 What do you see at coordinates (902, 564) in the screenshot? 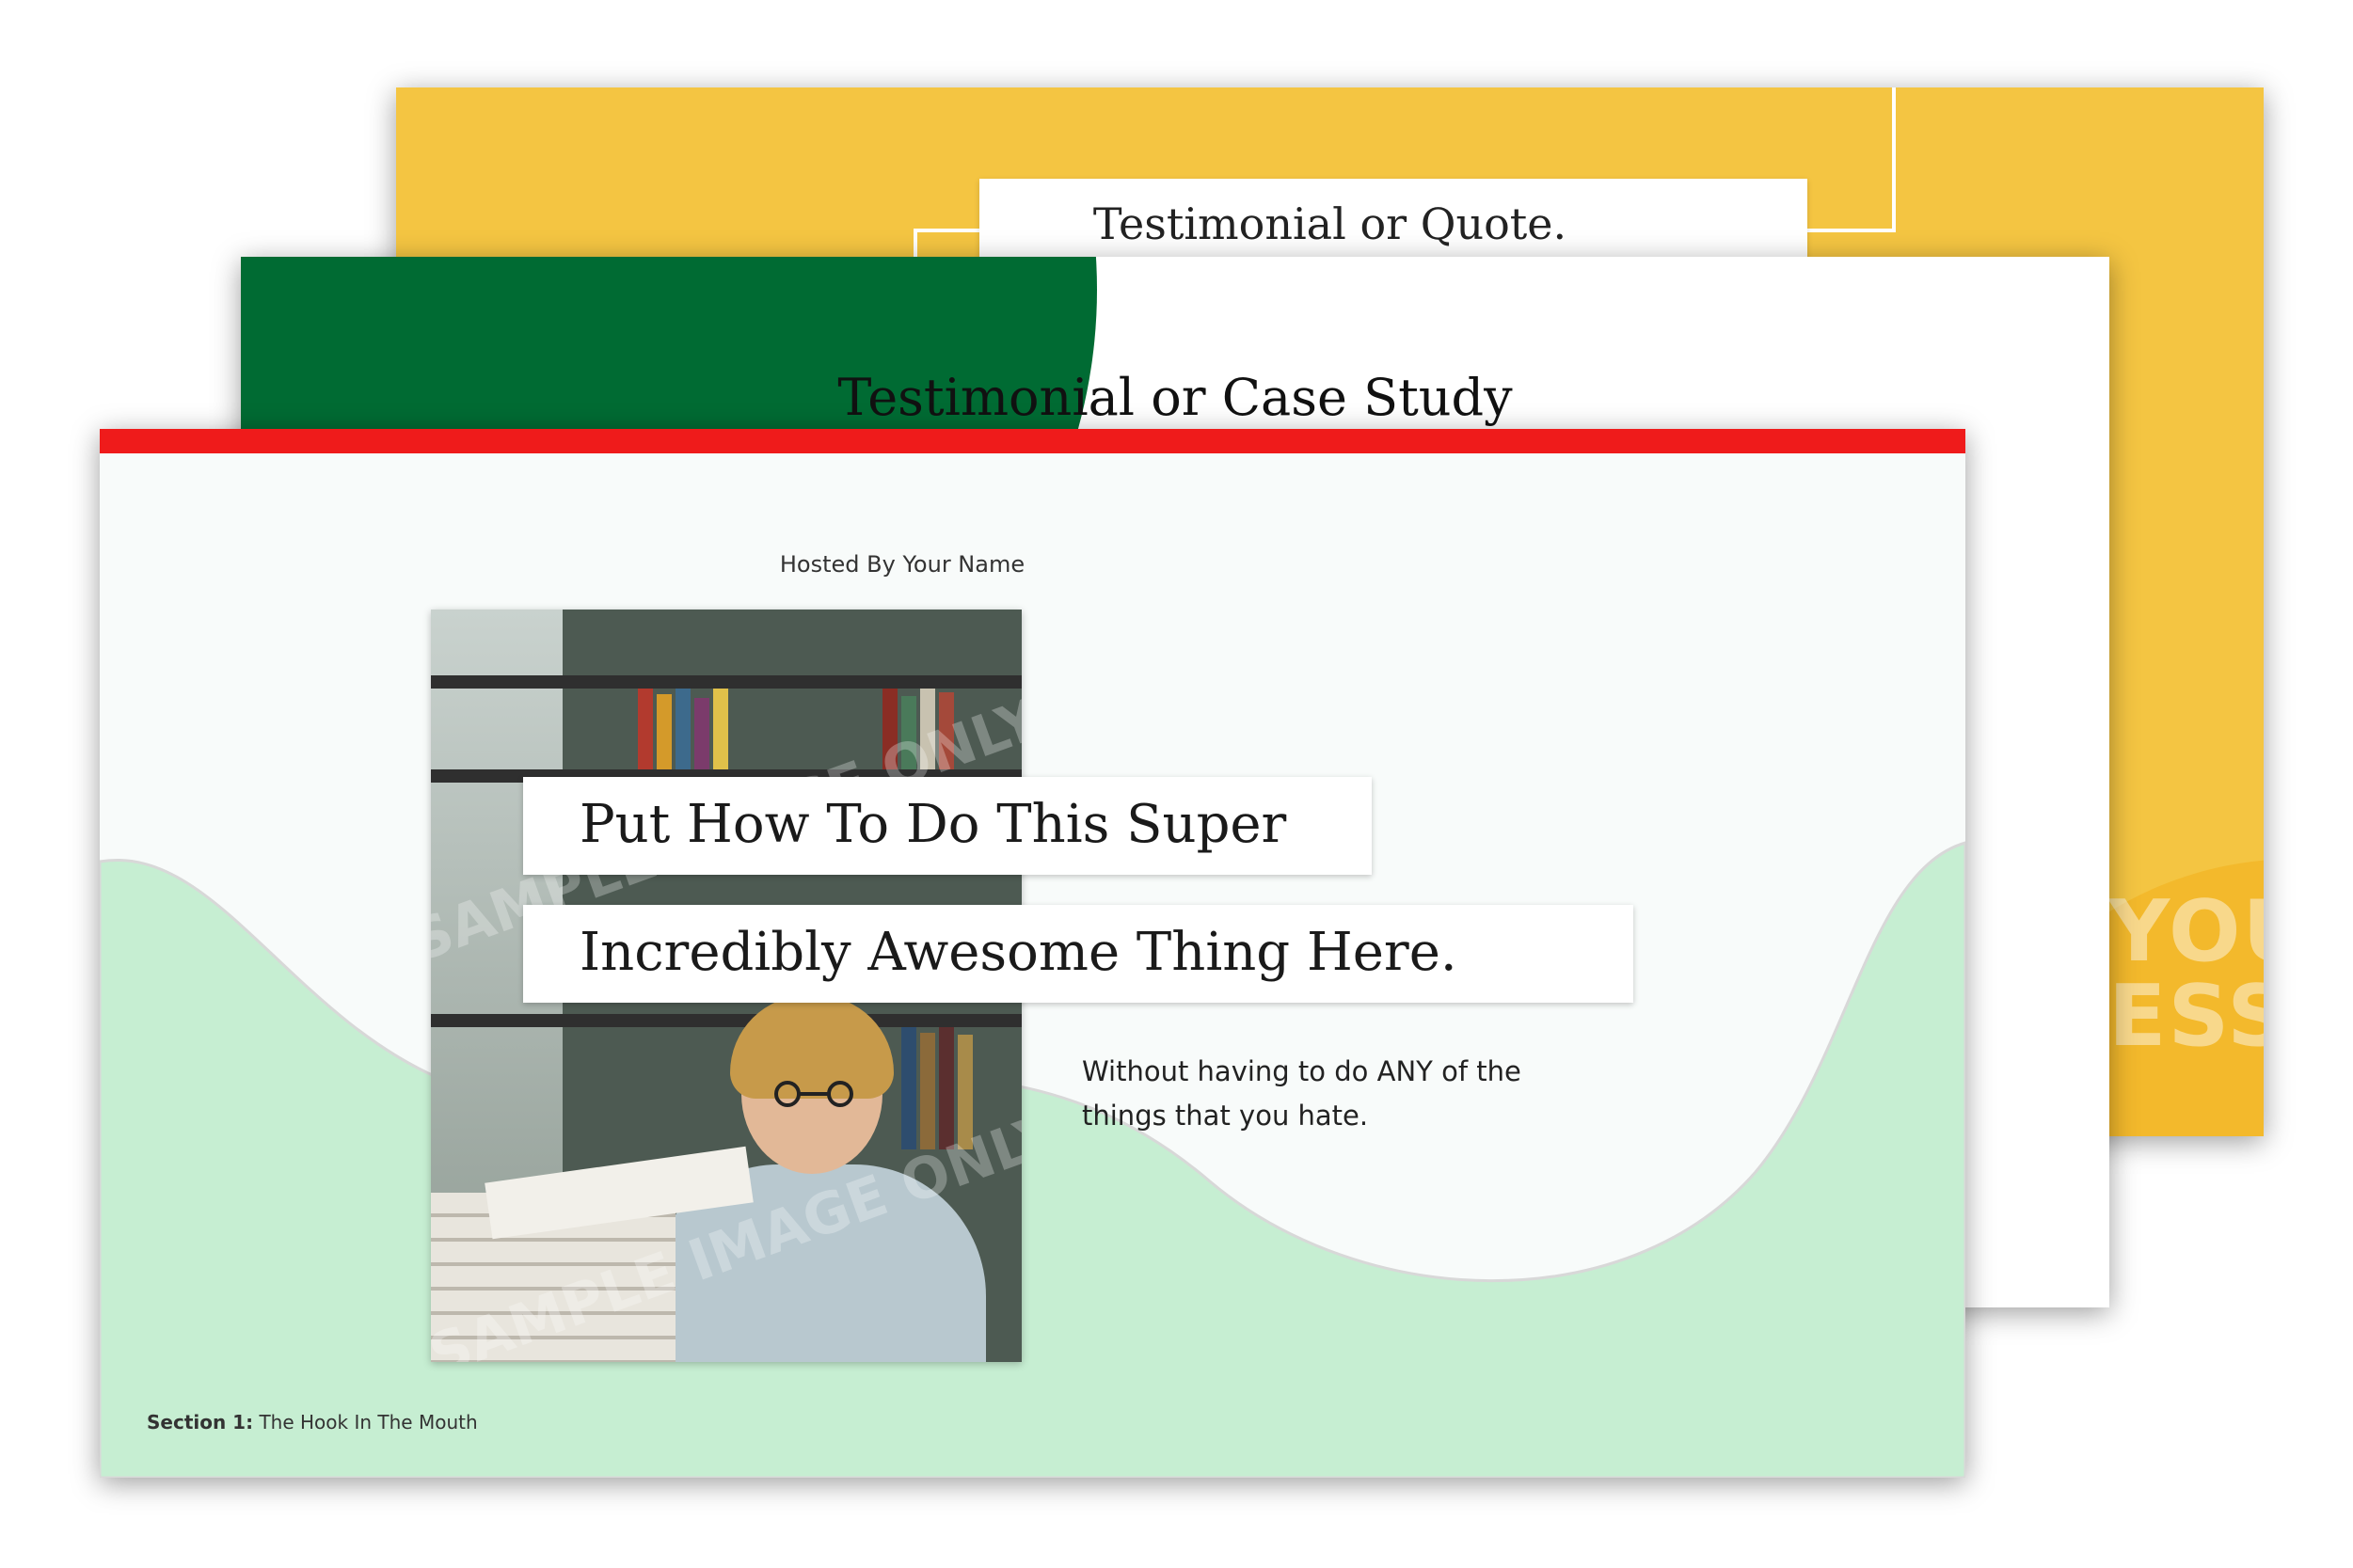
I see `hosted-by-label: Hosted By Your Name` at bounding box center [902, 564].